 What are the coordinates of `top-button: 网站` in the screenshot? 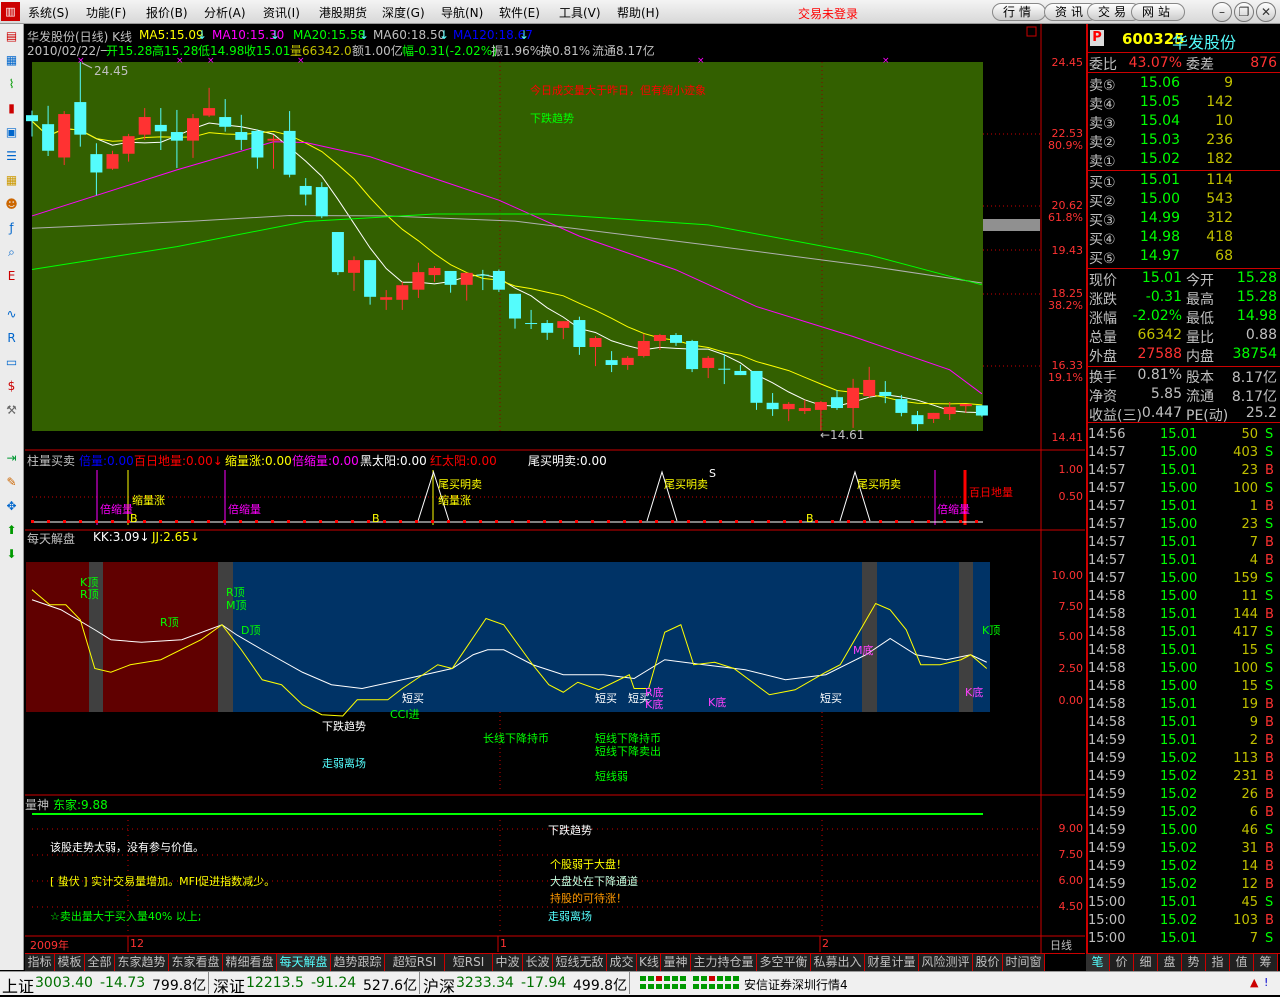 It's located at (1158, 12).